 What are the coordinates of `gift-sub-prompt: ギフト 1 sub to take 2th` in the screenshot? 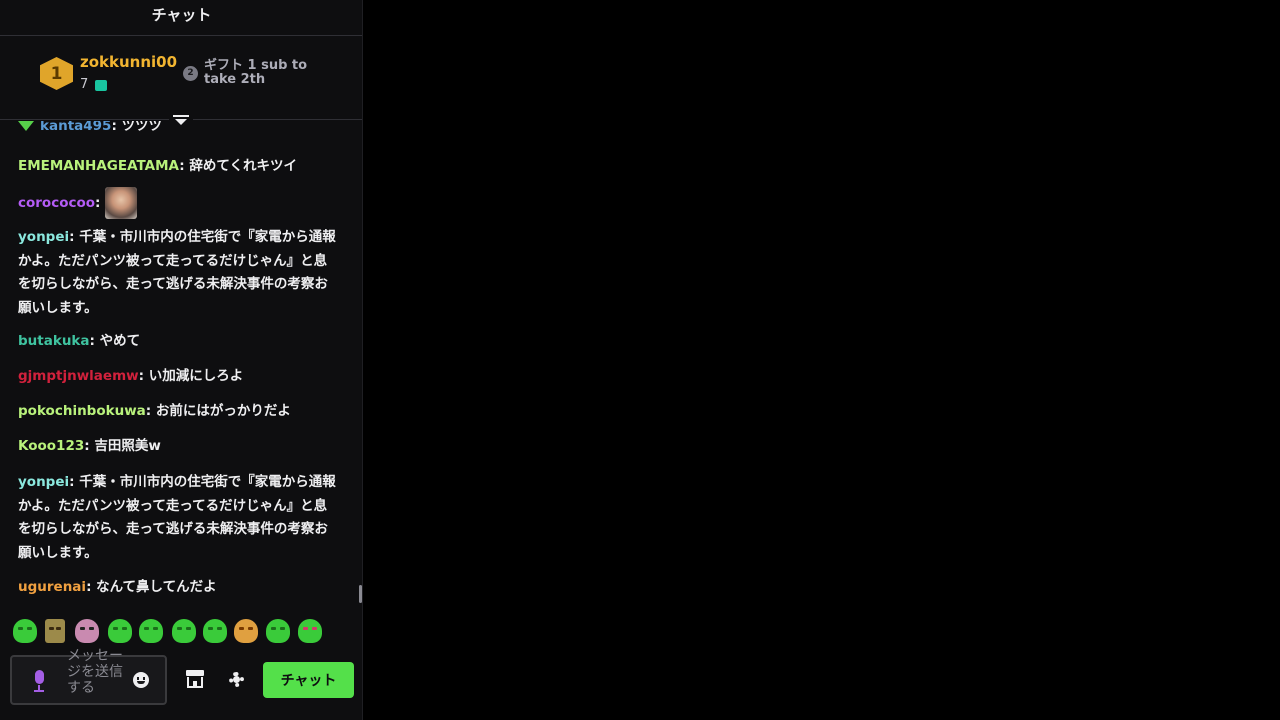 It's located at (264, 73).